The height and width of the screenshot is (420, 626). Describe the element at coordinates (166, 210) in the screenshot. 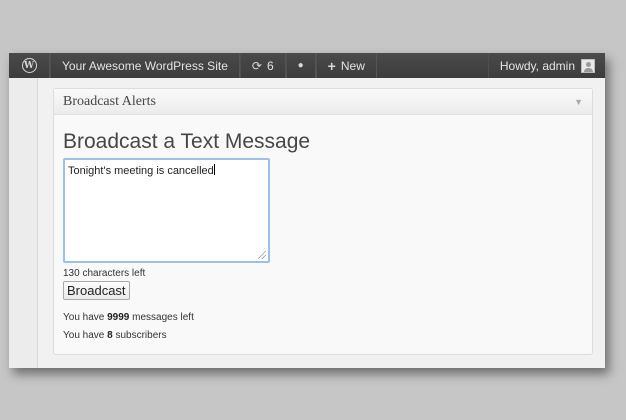

I see `message-textarea: Tonight's meeting is cancelled` at that location.